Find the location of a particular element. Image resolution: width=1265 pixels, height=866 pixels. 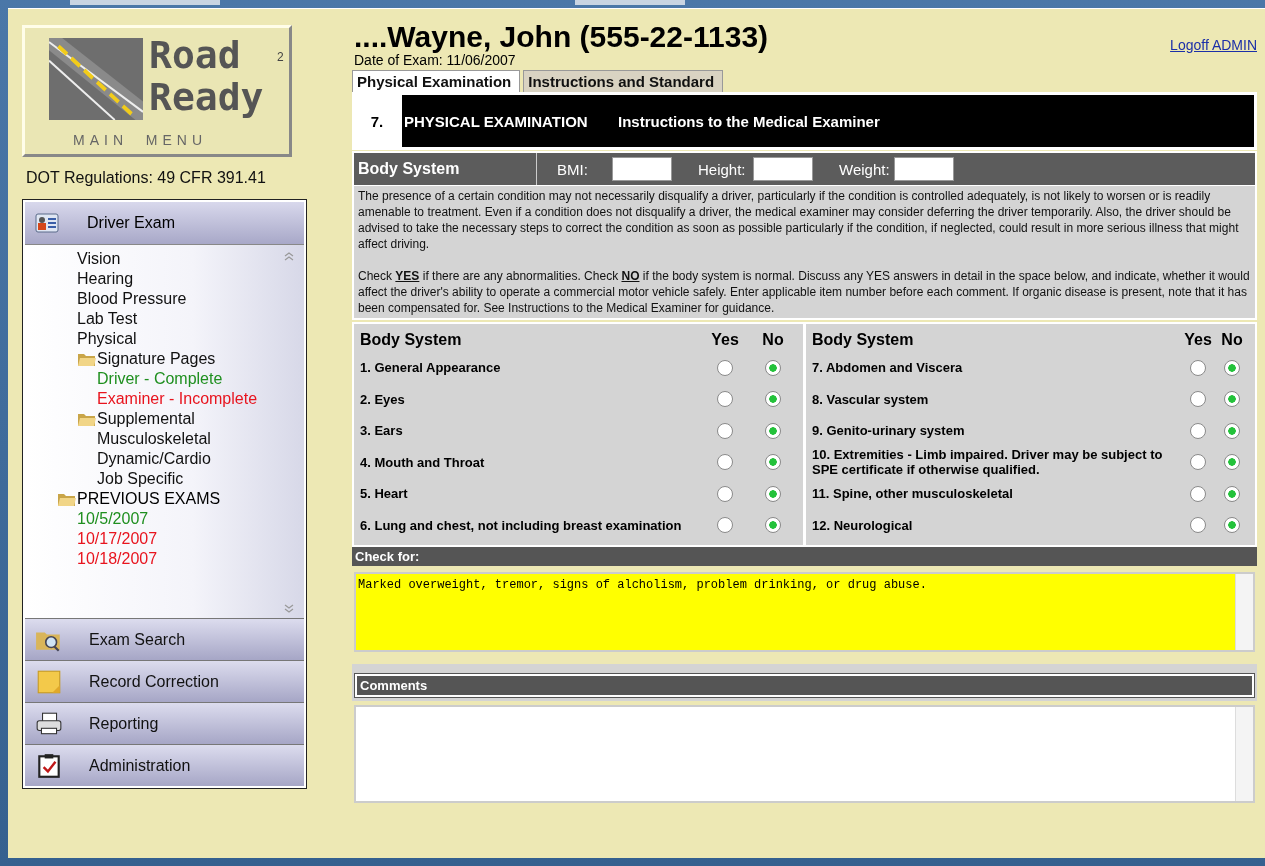

body-system-label: 12. Neurological is located at coordinates (863, 525).